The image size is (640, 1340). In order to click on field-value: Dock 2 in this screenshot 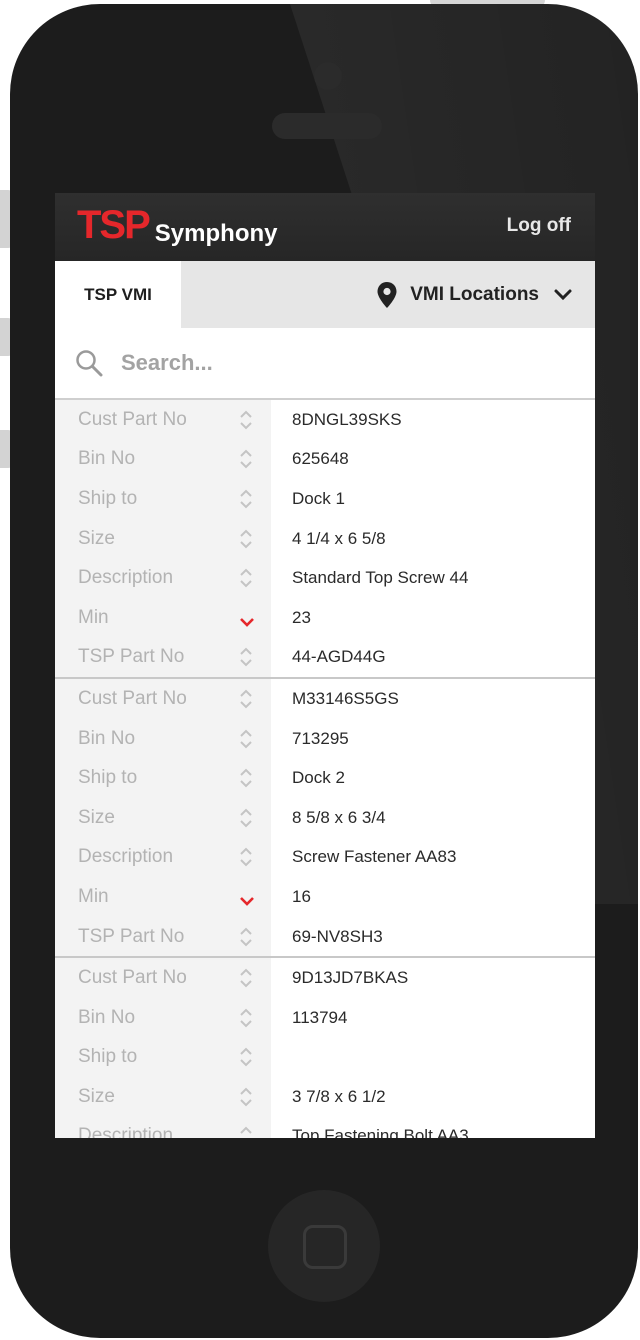, I will do `click(318, 778)`.